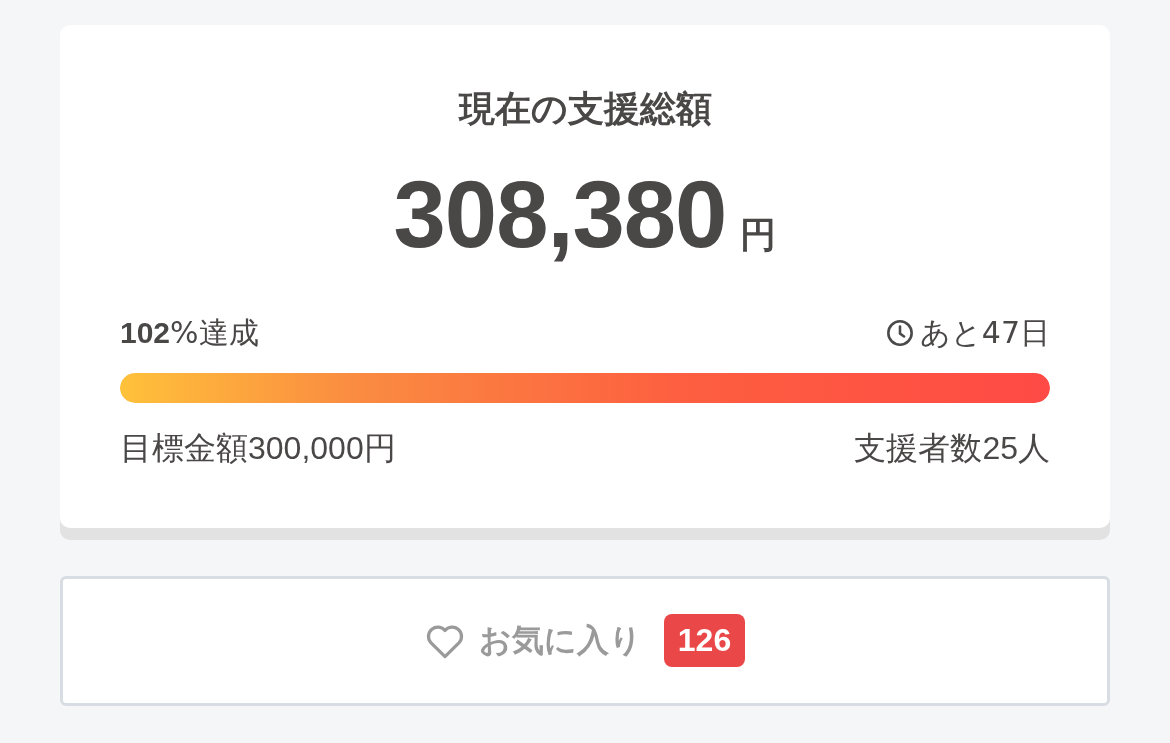 This screenshot has height=743, width=1170. What do you see at coordinates (189, 333) in the screenshot?
I see `achievement-rate: 102%達成` at bounding box center [189, 333].